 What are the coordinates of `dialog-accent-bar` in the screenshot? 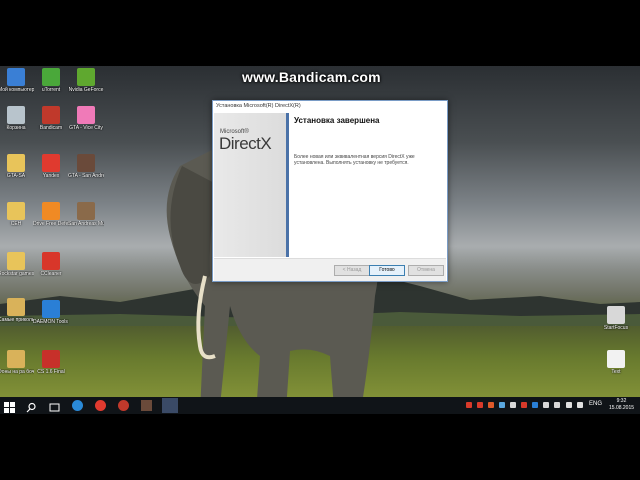 It's located at (287, 185).